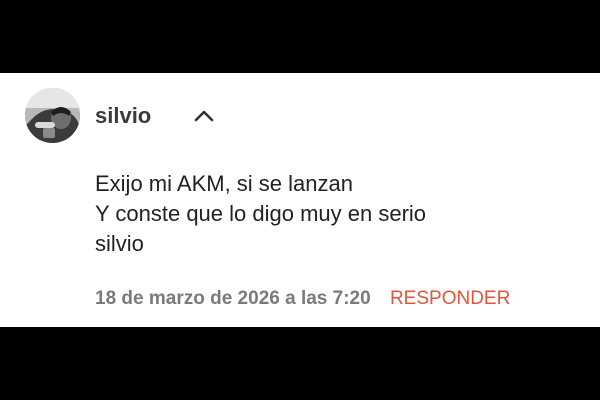 The image size is (600, 400). I want to click on comment-line: Exijo mi AKM, si se lanzan, so click(224, 183).